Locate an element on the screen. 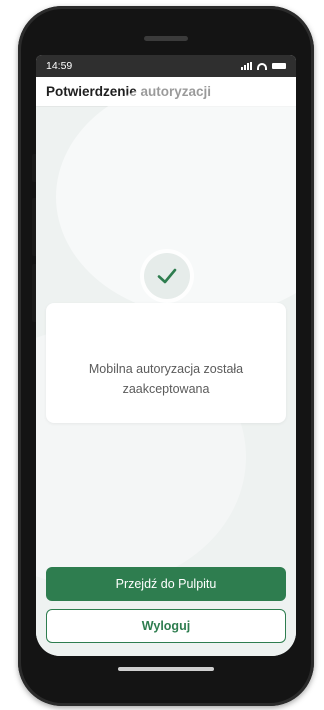 The image size is (324, 710). logout-button: Wyloguj is located at coordinates (166, 626).